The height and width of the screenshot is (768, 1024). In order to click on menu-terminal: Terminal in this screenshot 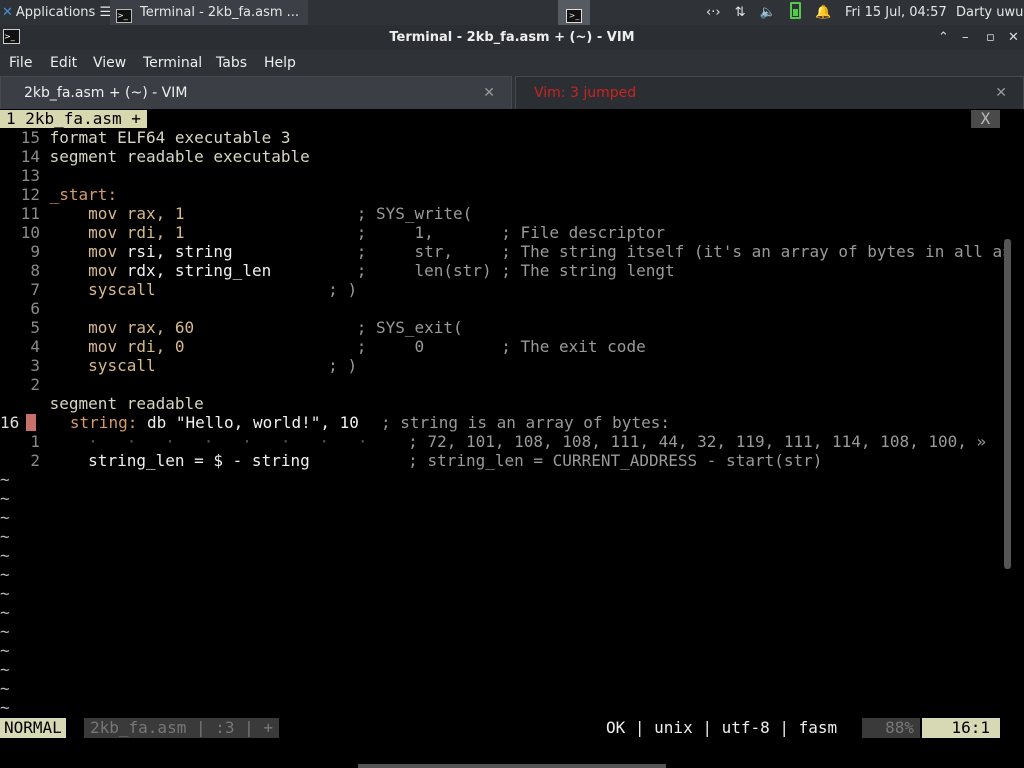, I will do `click(172, 63)`.